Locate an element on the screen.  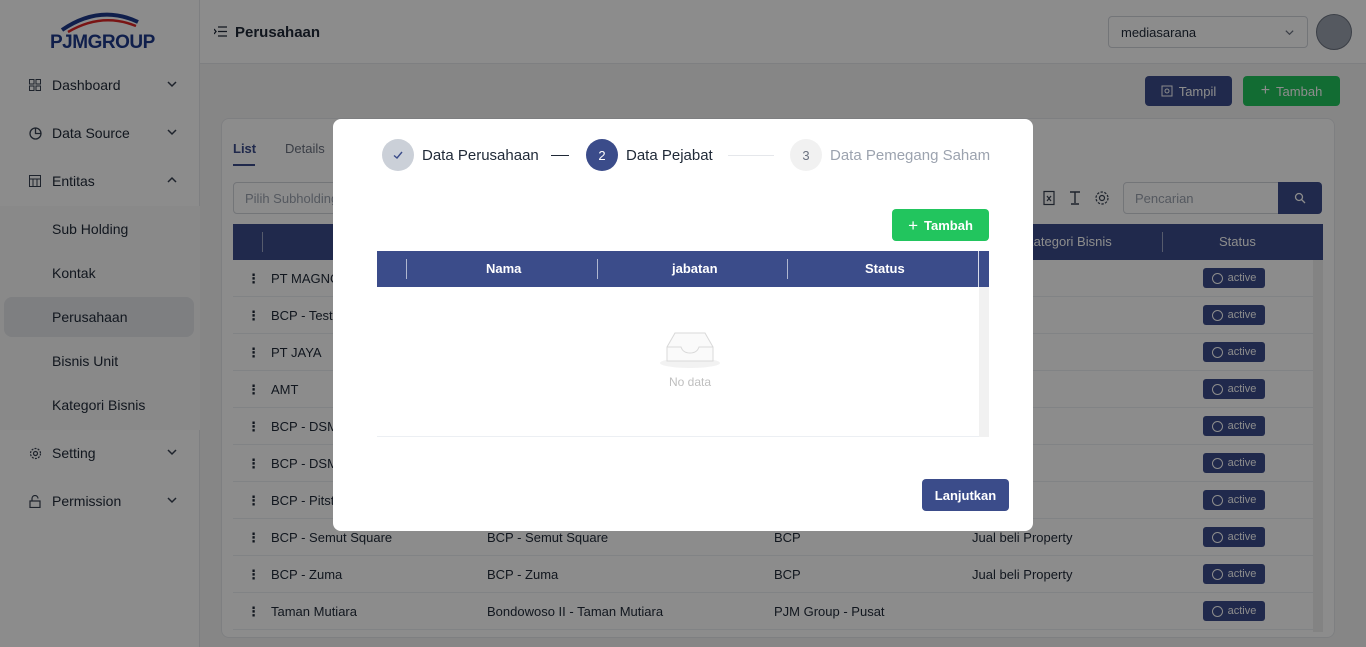
plus-icon: + is located at coordinates (913, 225).